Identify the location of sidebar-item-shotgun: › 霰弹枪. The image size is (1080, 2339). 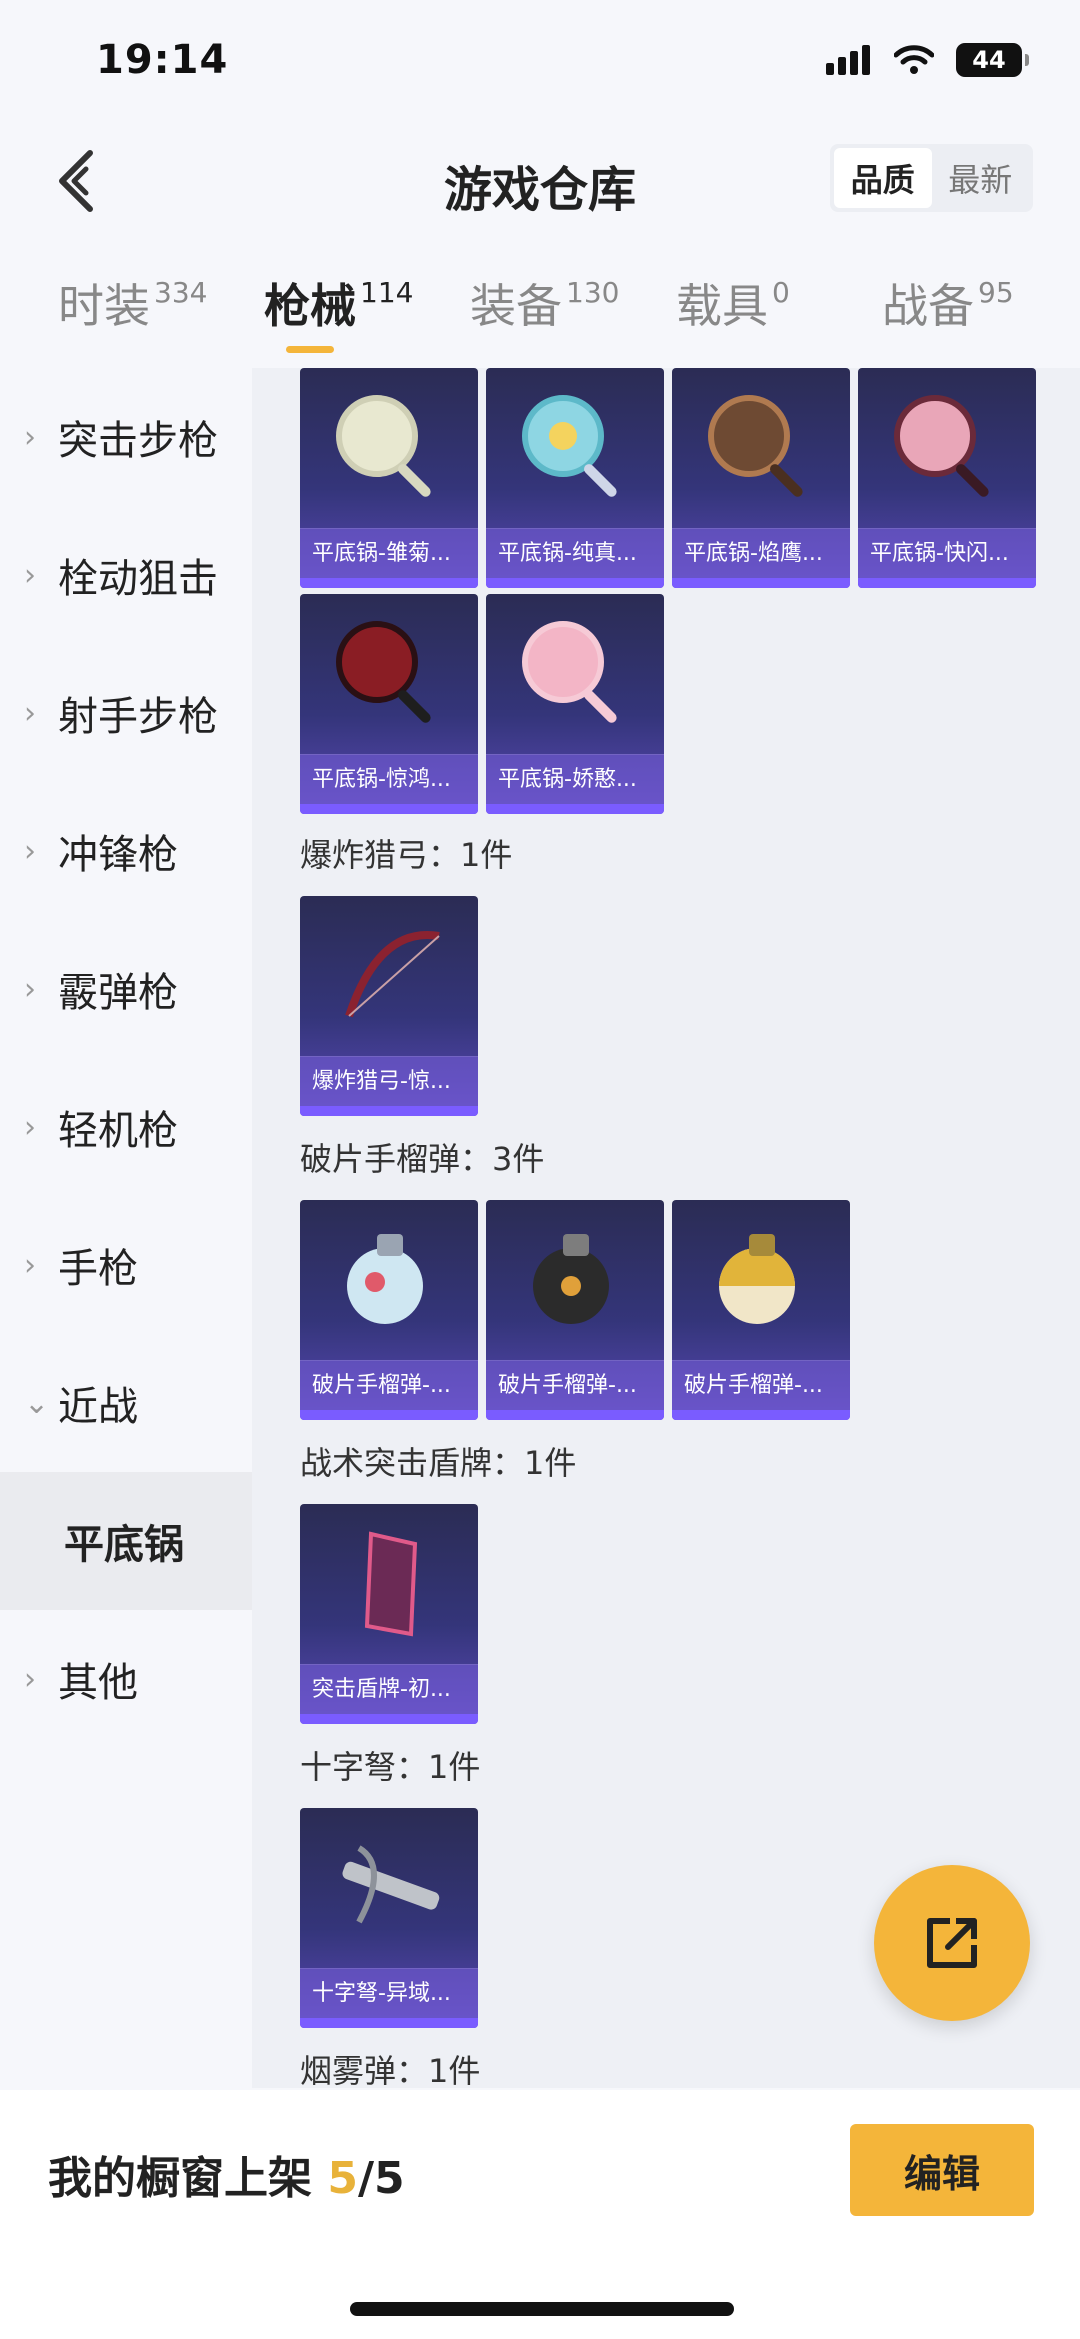
(126, 989).